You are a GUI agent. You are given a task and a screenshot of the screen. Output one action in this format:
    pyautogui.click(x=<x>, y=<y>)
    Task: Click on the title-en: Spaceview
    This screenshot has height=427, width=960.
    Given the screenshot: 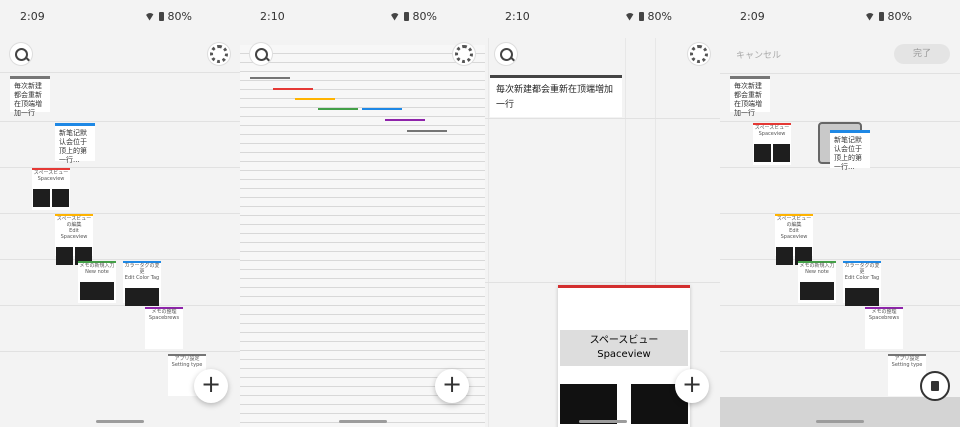 What is the action you would take?
    pyautogui.click(x=624, y=354)
    